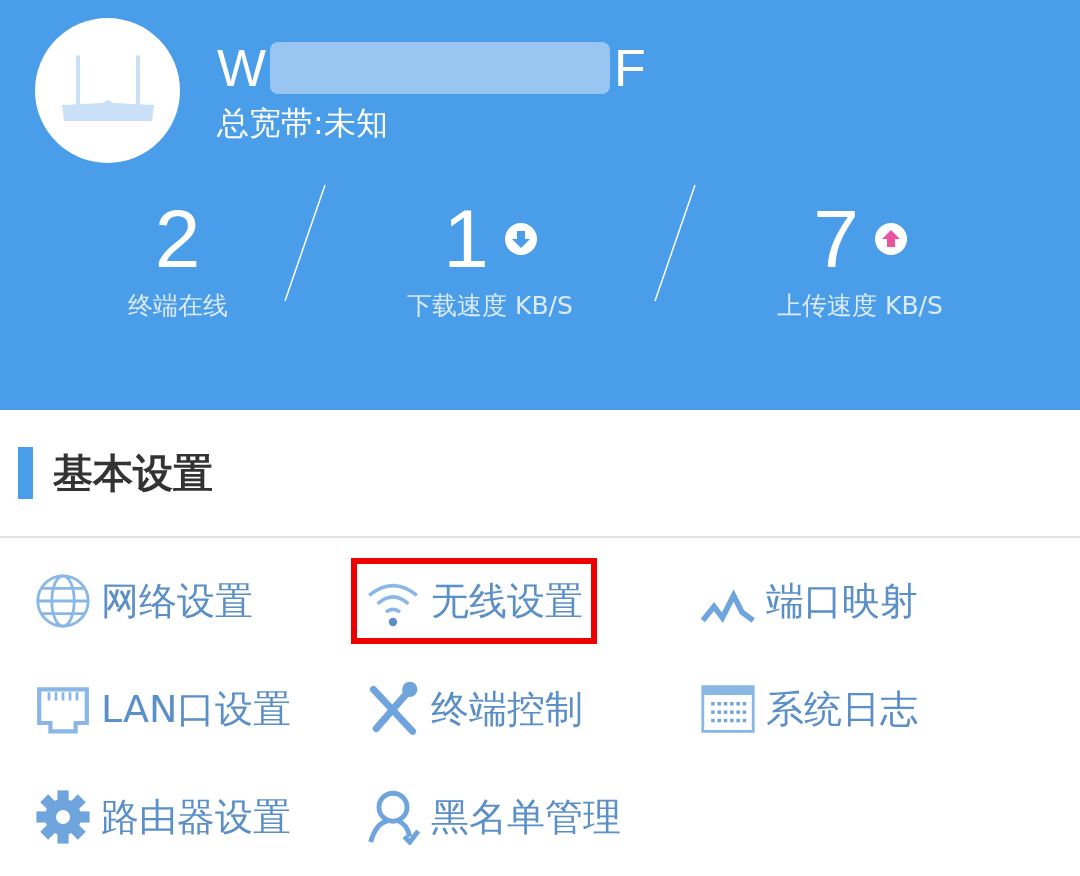 The image size is (1080, 876). Describe the element at coordinates (474, 601) in the screenshot. I see `menu-item: 无线设置` at that location.